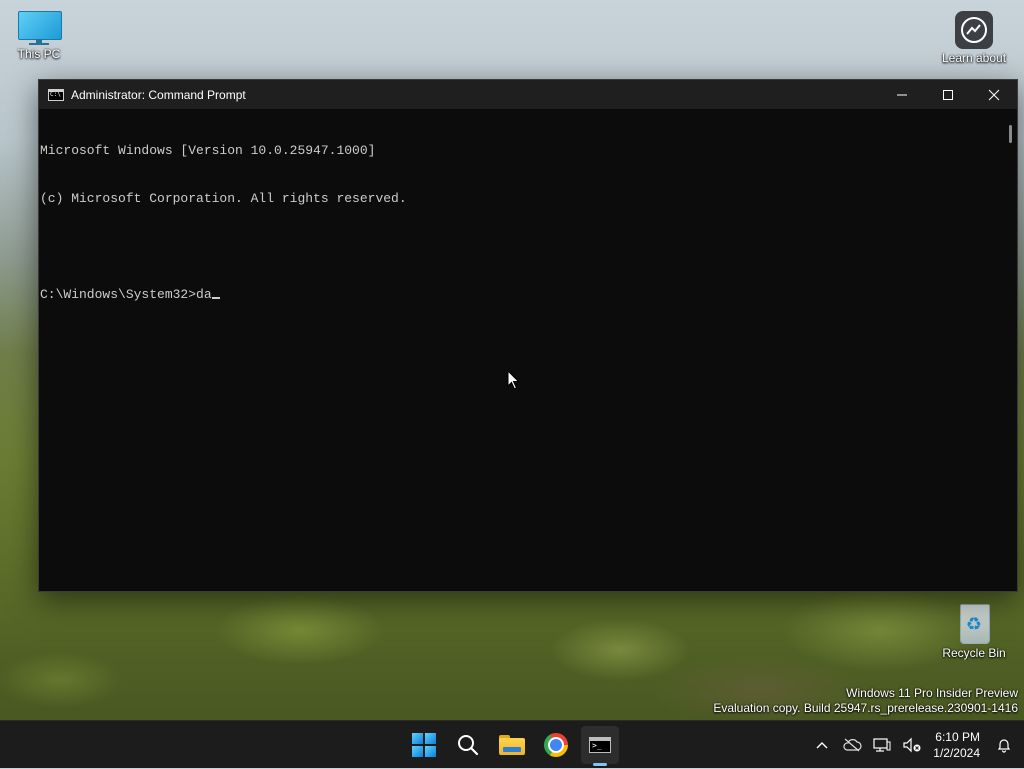  Describe the element at coordinates (974, 58) in the screenshot. I see `desktop-icon-label: Learn about` at that location.